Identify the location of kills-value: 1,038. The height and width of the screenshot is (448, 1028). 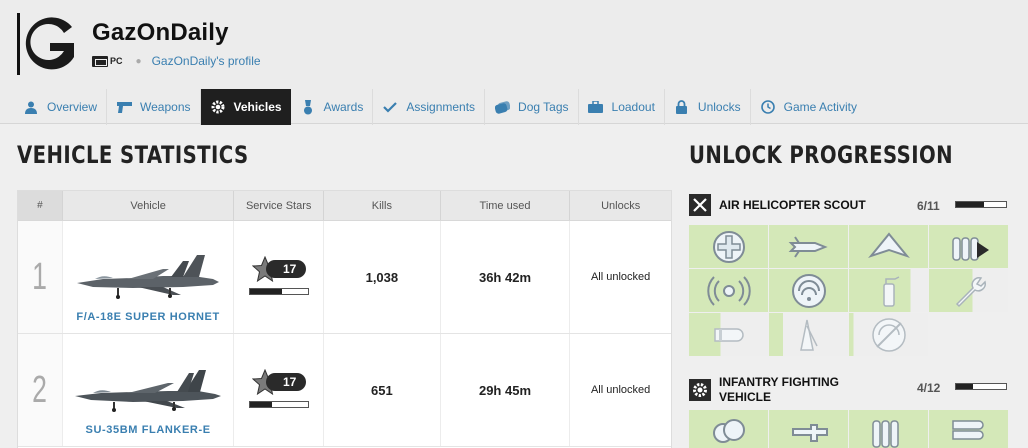
(382, 277).